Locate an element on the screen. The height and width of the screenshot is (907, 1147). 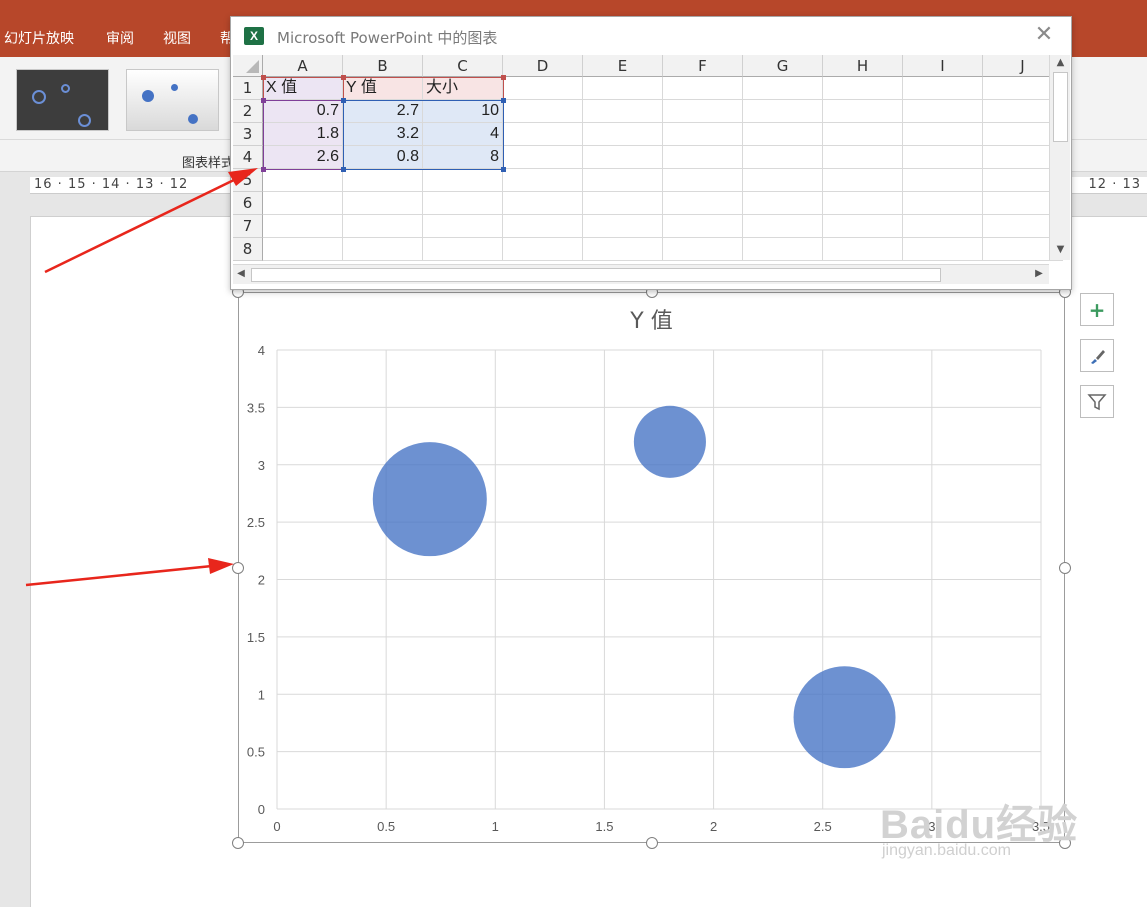
annotation-arrows is located at coordinates (141, 377).